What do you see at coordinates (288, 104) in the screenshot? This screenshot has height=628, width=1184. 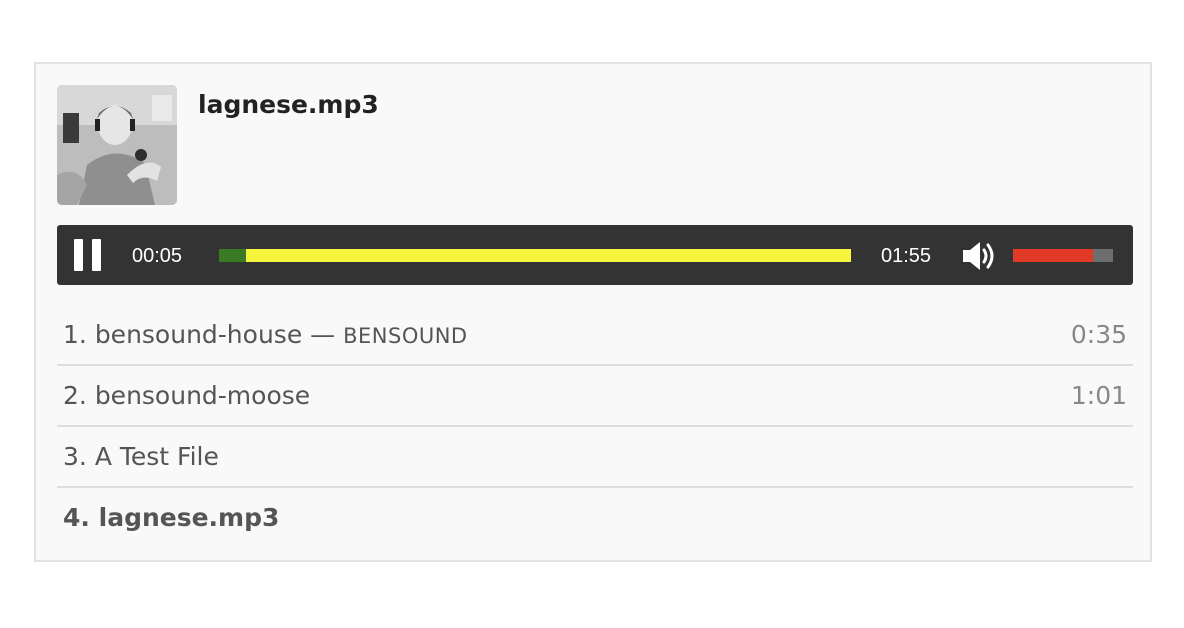 I see `now-playing-title: lagnese.mp3` at bounding box center [288, 104].